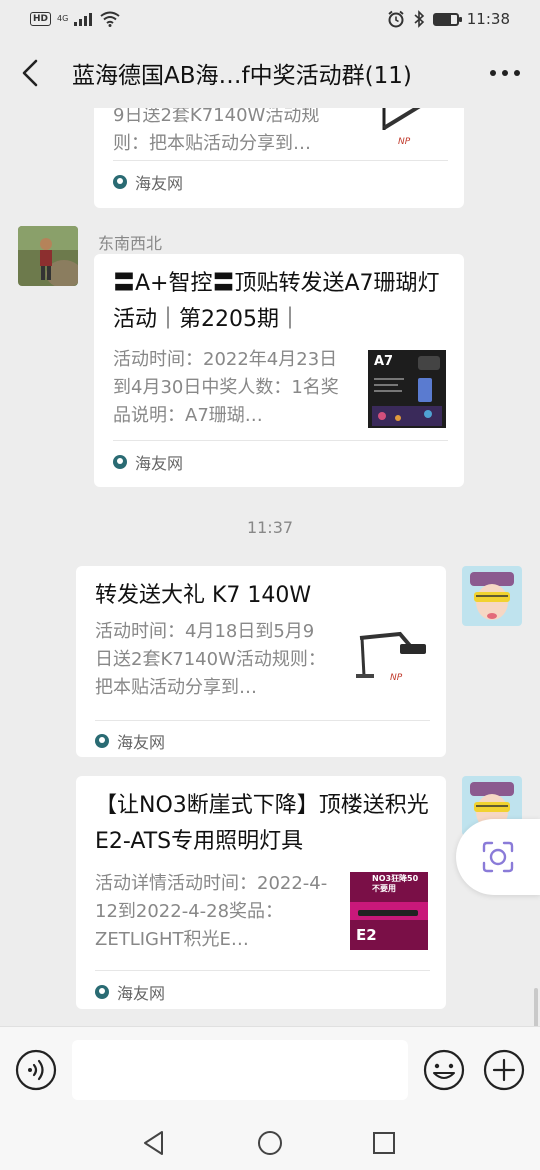 This screenshot has height=1170, width=540. What do you see at coordinates (270, 527) in the screenshot?
I see `timestamp: 11:37` at bounding box center [270, 527].